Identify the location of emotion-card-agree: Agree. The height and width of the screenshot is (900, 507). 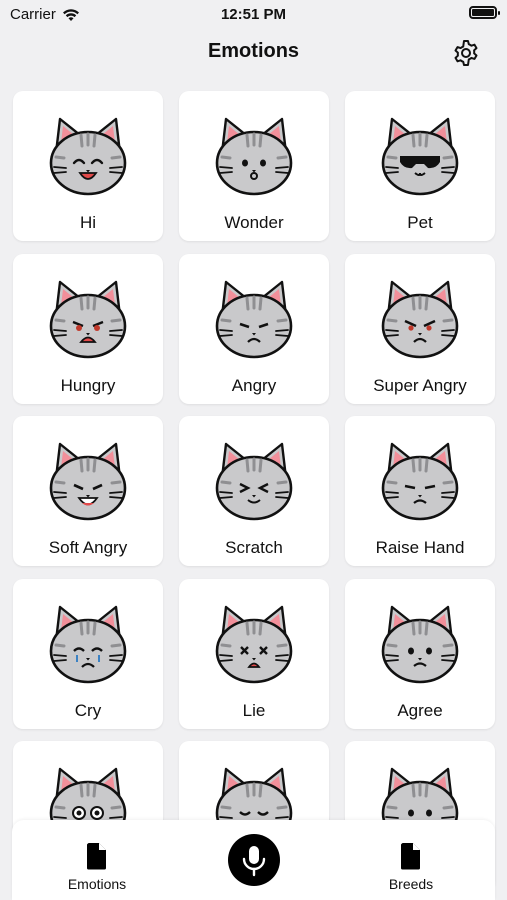
(420, 654).